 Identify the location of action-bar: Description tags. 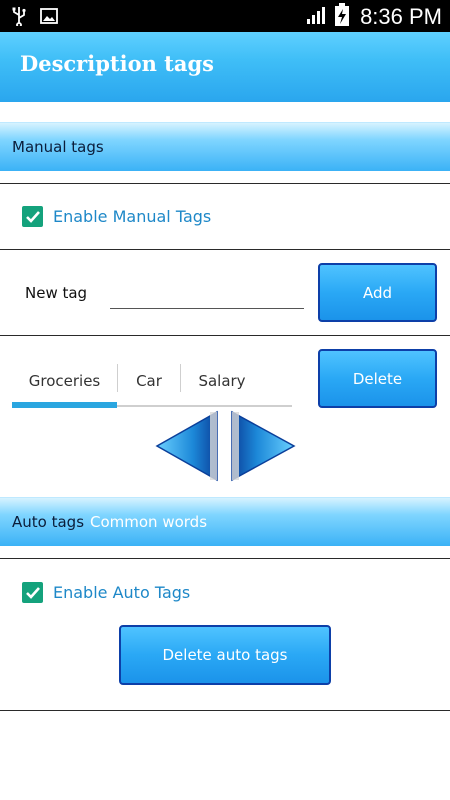
(225, 67).